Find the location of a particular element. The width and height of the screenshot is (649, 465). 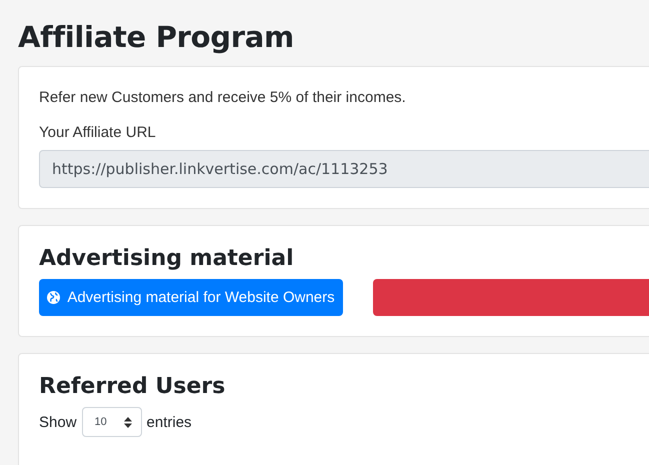

page-title: Affiliate Program is located at coordinates (156, 37).